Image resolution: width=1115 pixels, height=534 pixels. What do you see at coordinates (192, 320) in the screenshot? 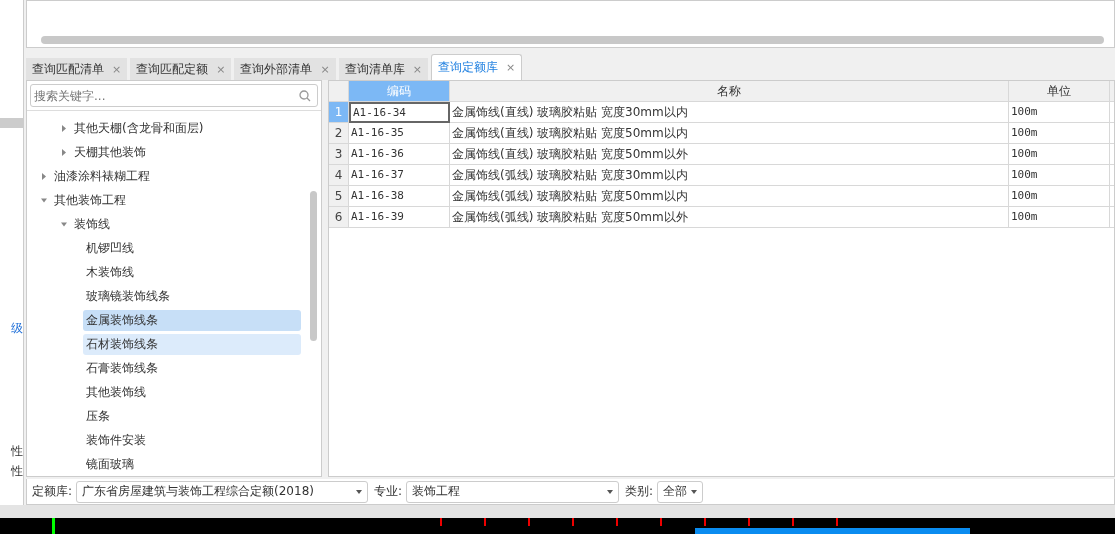
I see `tree-item: 金属装饰线条` at bounding box center [192, 320].